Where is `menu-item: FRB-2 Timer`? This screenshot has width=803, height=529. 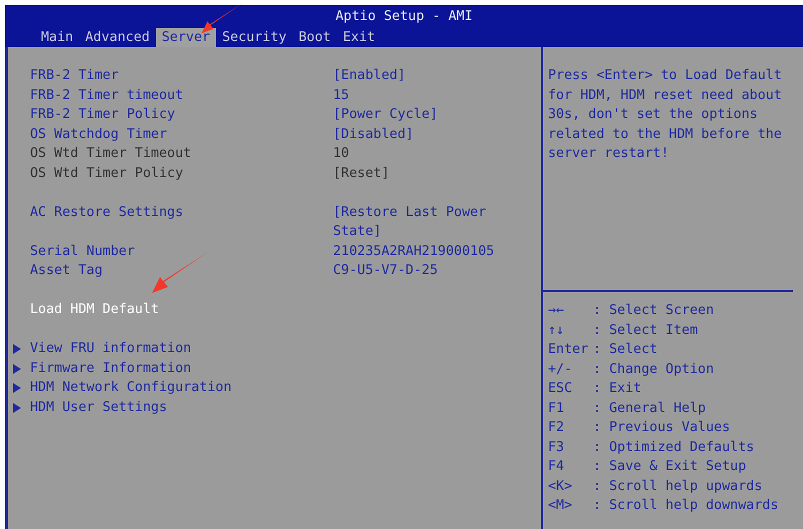
menu-item: FRB-2 Timer is located at coordinates (181, 76).